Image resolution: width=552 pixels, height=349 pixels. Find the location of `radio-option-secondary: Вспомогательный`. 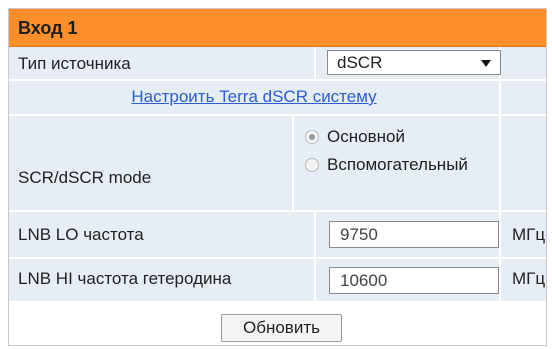

radio-option-secondary: Вспомогательный is located at coordinates (386, 165).